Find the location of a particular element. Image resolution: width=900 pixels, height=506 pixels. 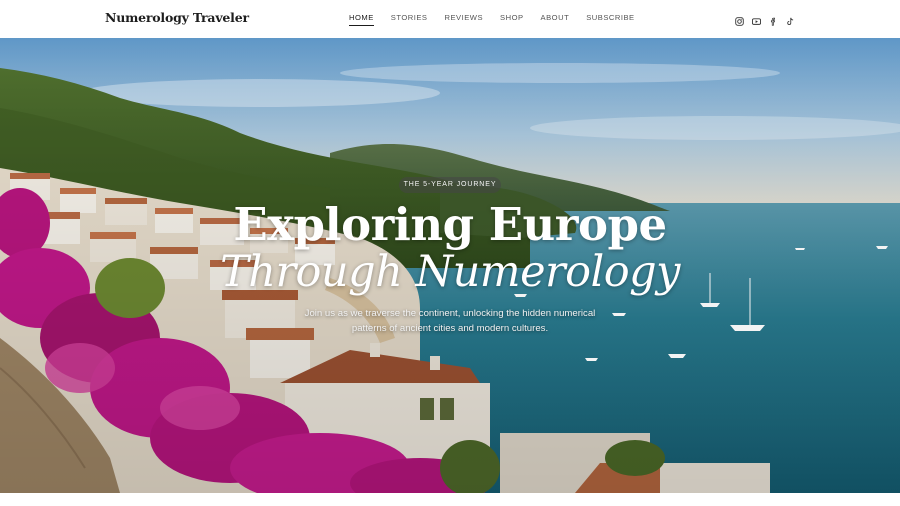

hero-title-line1: Exploring Europe is located at coordinates (450, 224).